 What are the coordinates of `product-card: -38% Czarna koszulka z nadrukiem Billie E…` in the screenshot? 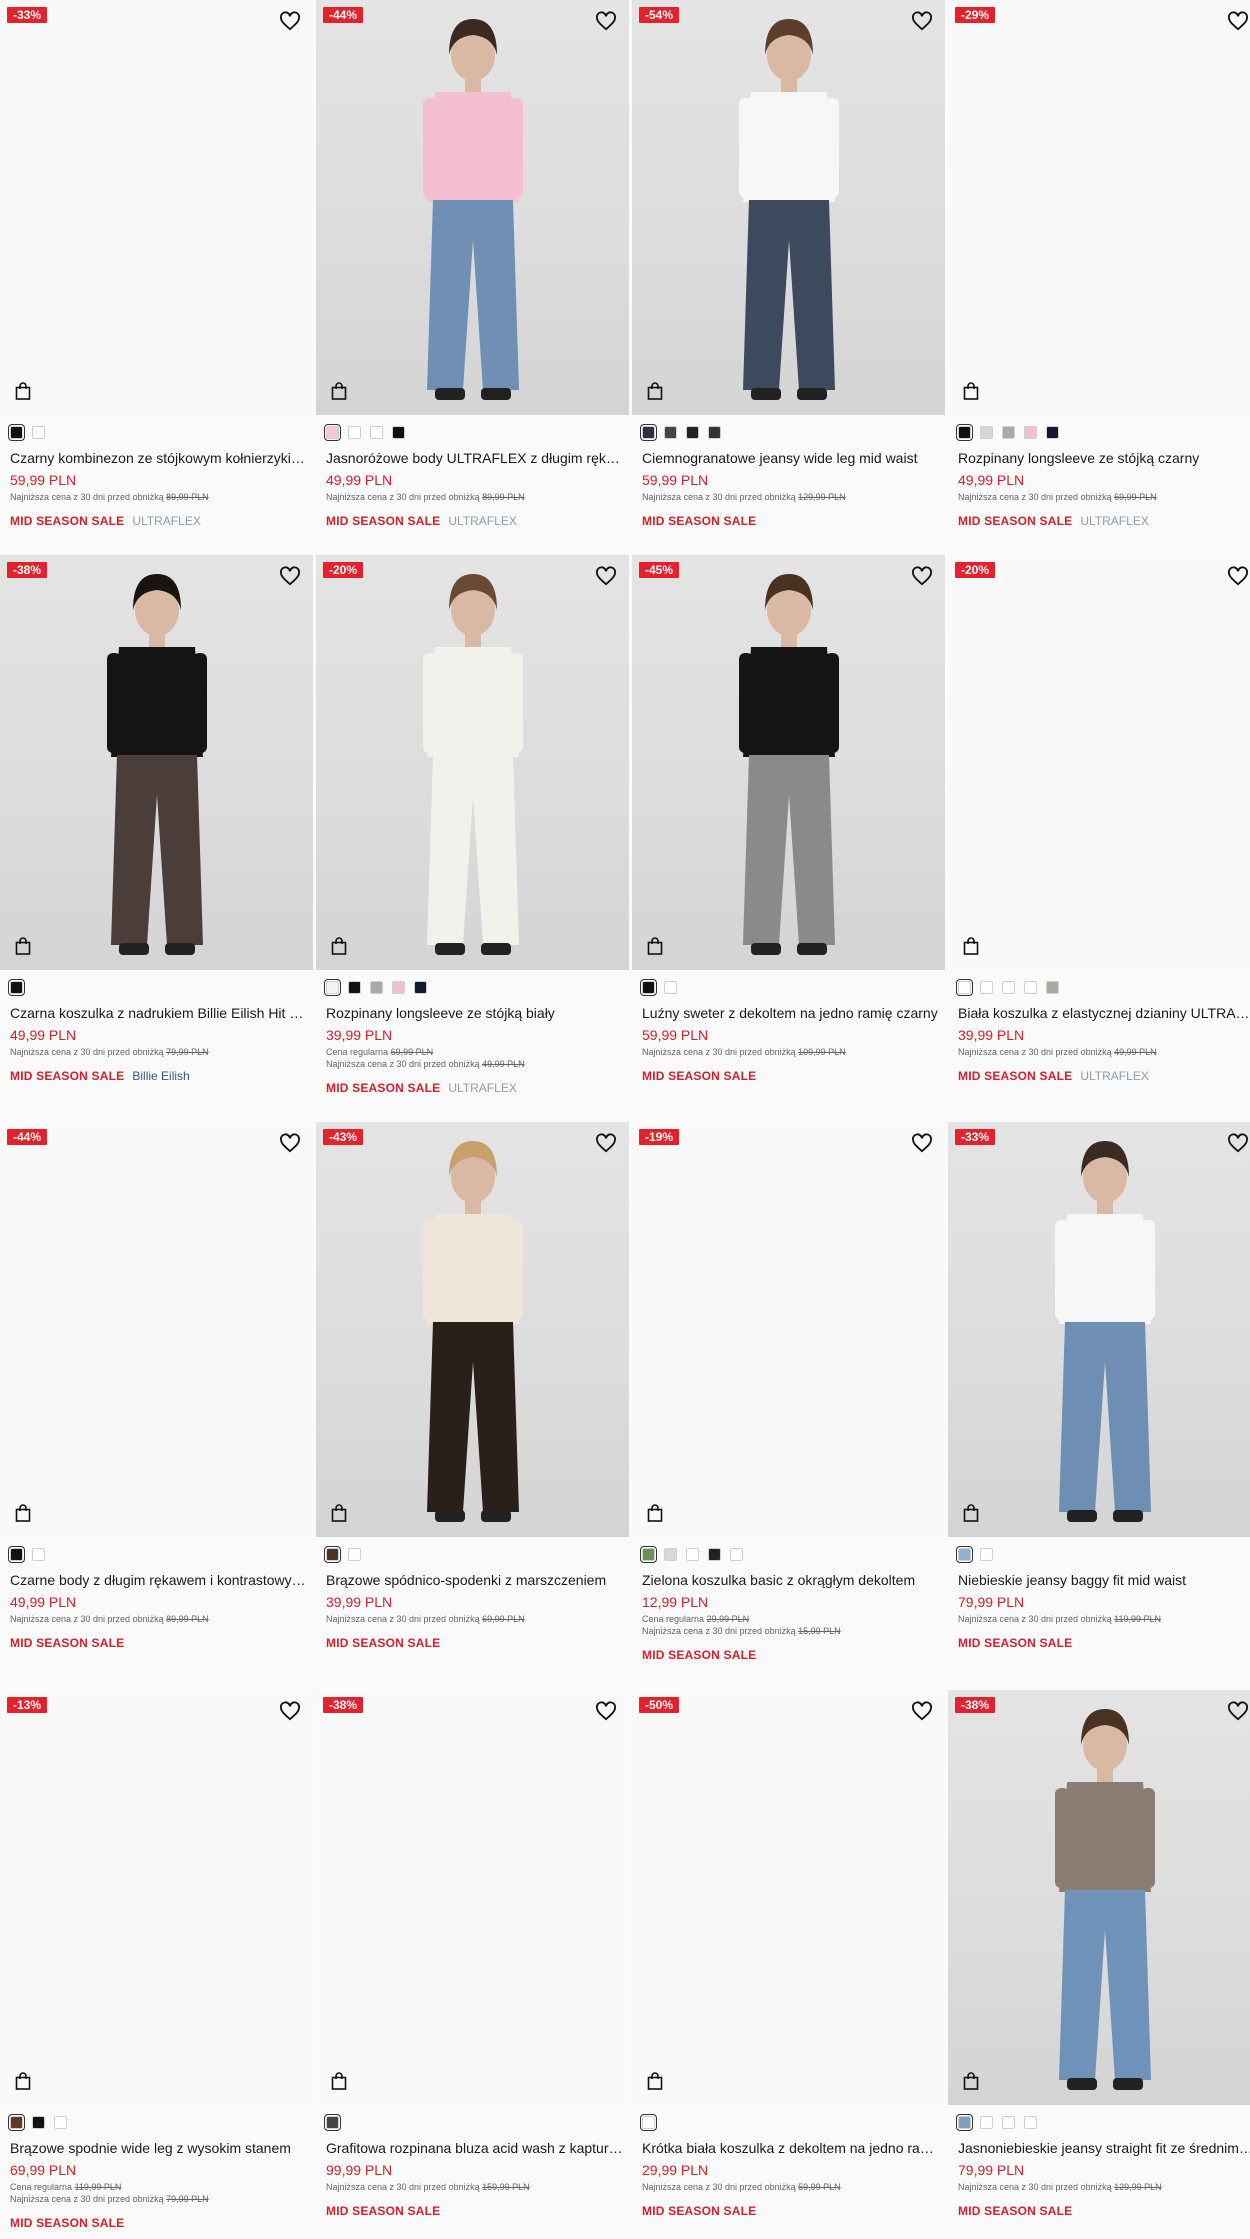 It's located at (156, 827).